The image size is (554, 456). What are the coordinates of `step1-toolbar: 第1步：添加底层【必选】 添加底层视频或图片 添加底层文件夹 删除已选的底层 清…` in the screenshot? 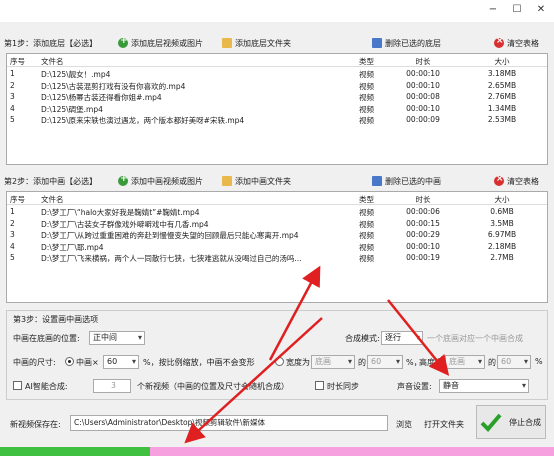 It's located at (277, 43).